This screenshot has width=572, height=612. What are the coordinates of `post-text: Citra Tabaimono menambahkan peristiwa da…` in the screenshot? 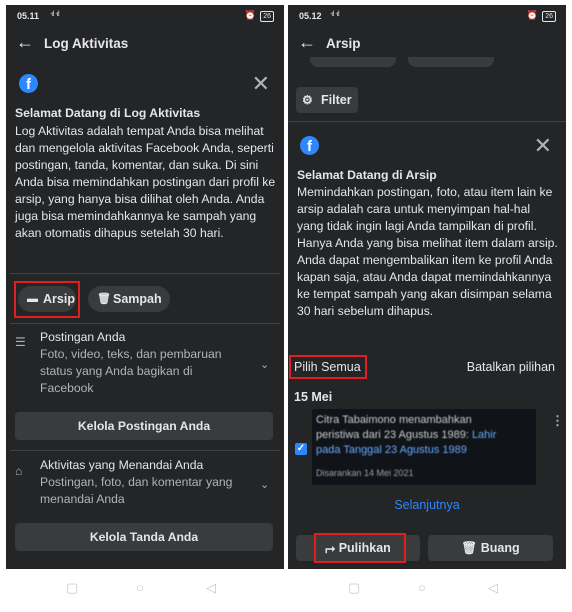 It's located at (406, 435).